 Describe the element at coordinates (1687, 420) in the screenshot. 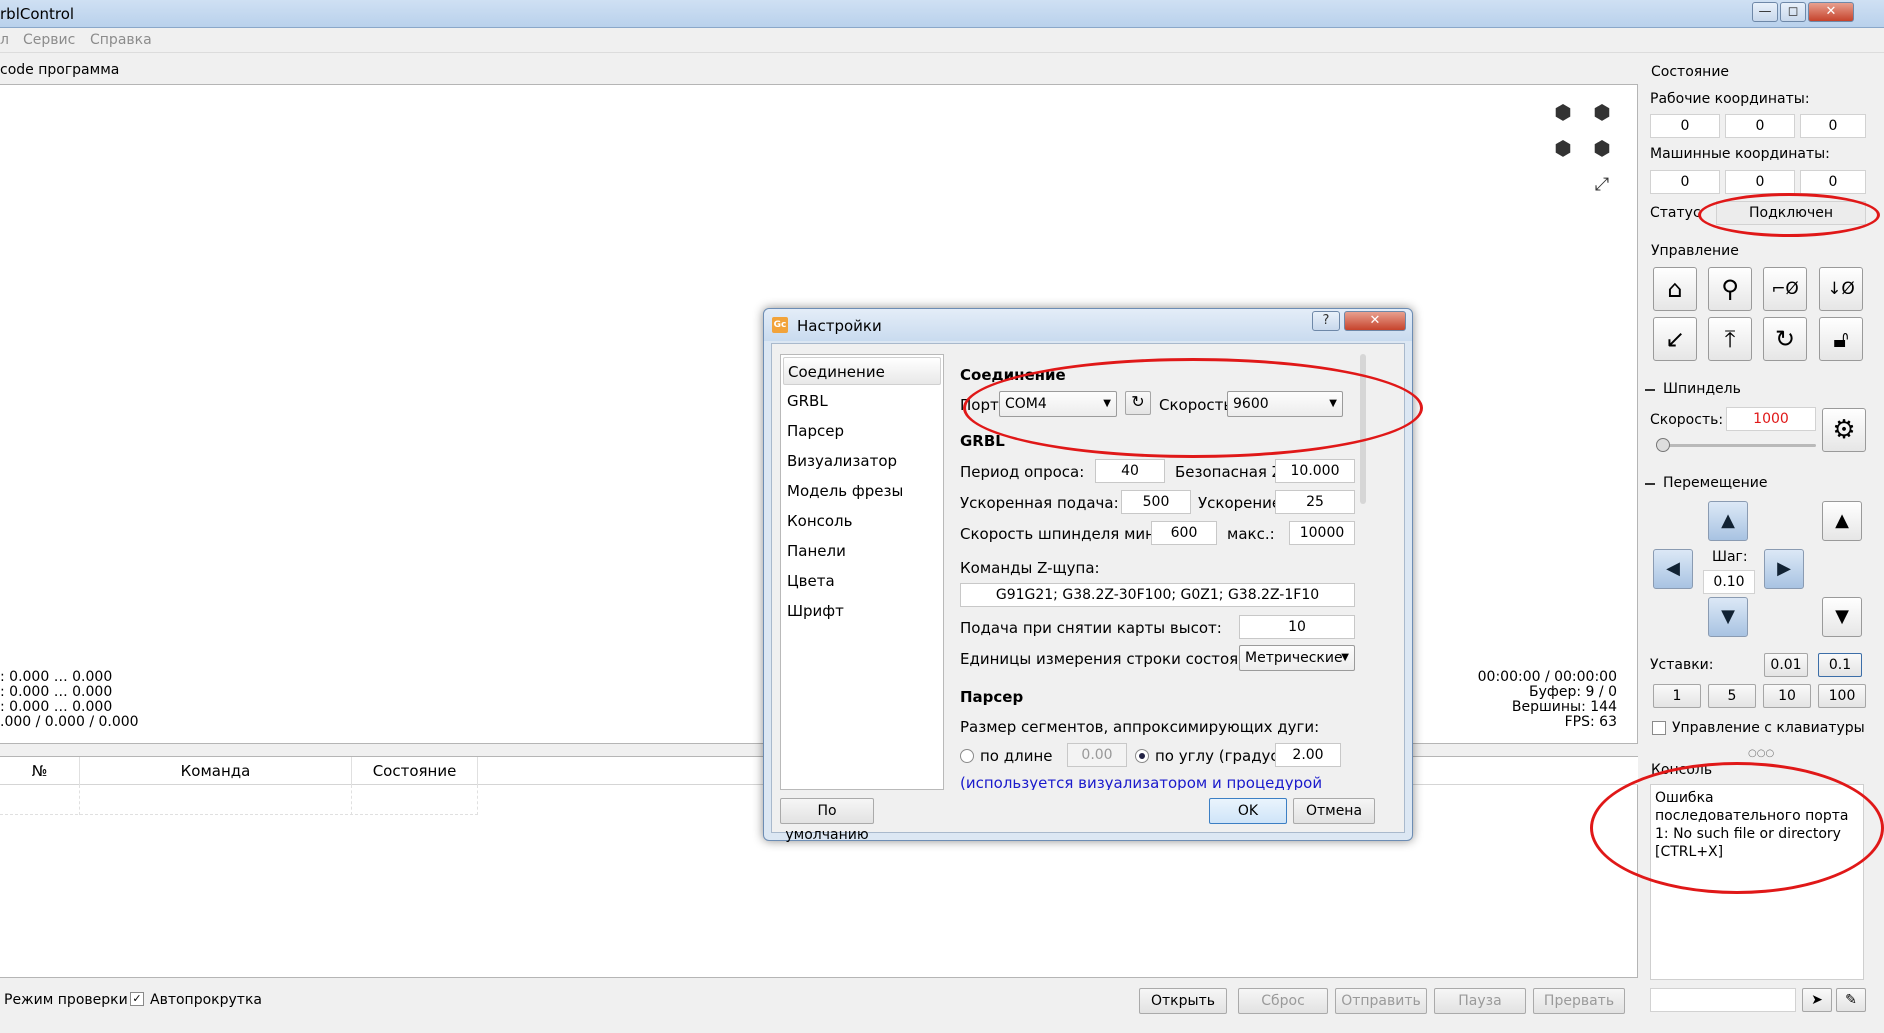

I see `spindle-speed-label: Скорость:` at that location.